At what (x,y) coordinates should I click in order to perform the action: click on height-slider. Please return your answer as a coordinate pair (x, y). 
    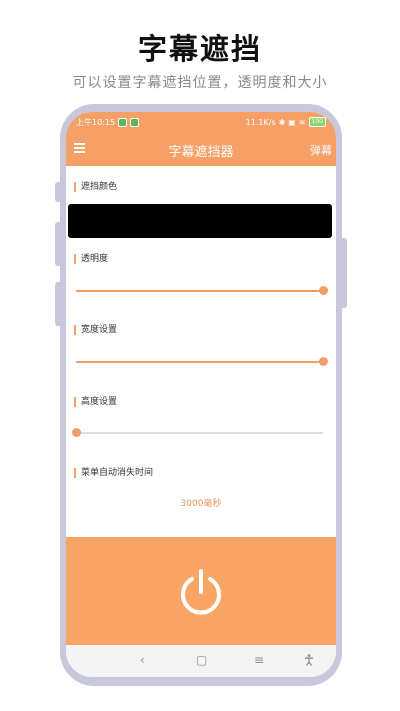
    Looking at the image, I should click on (197, 433).